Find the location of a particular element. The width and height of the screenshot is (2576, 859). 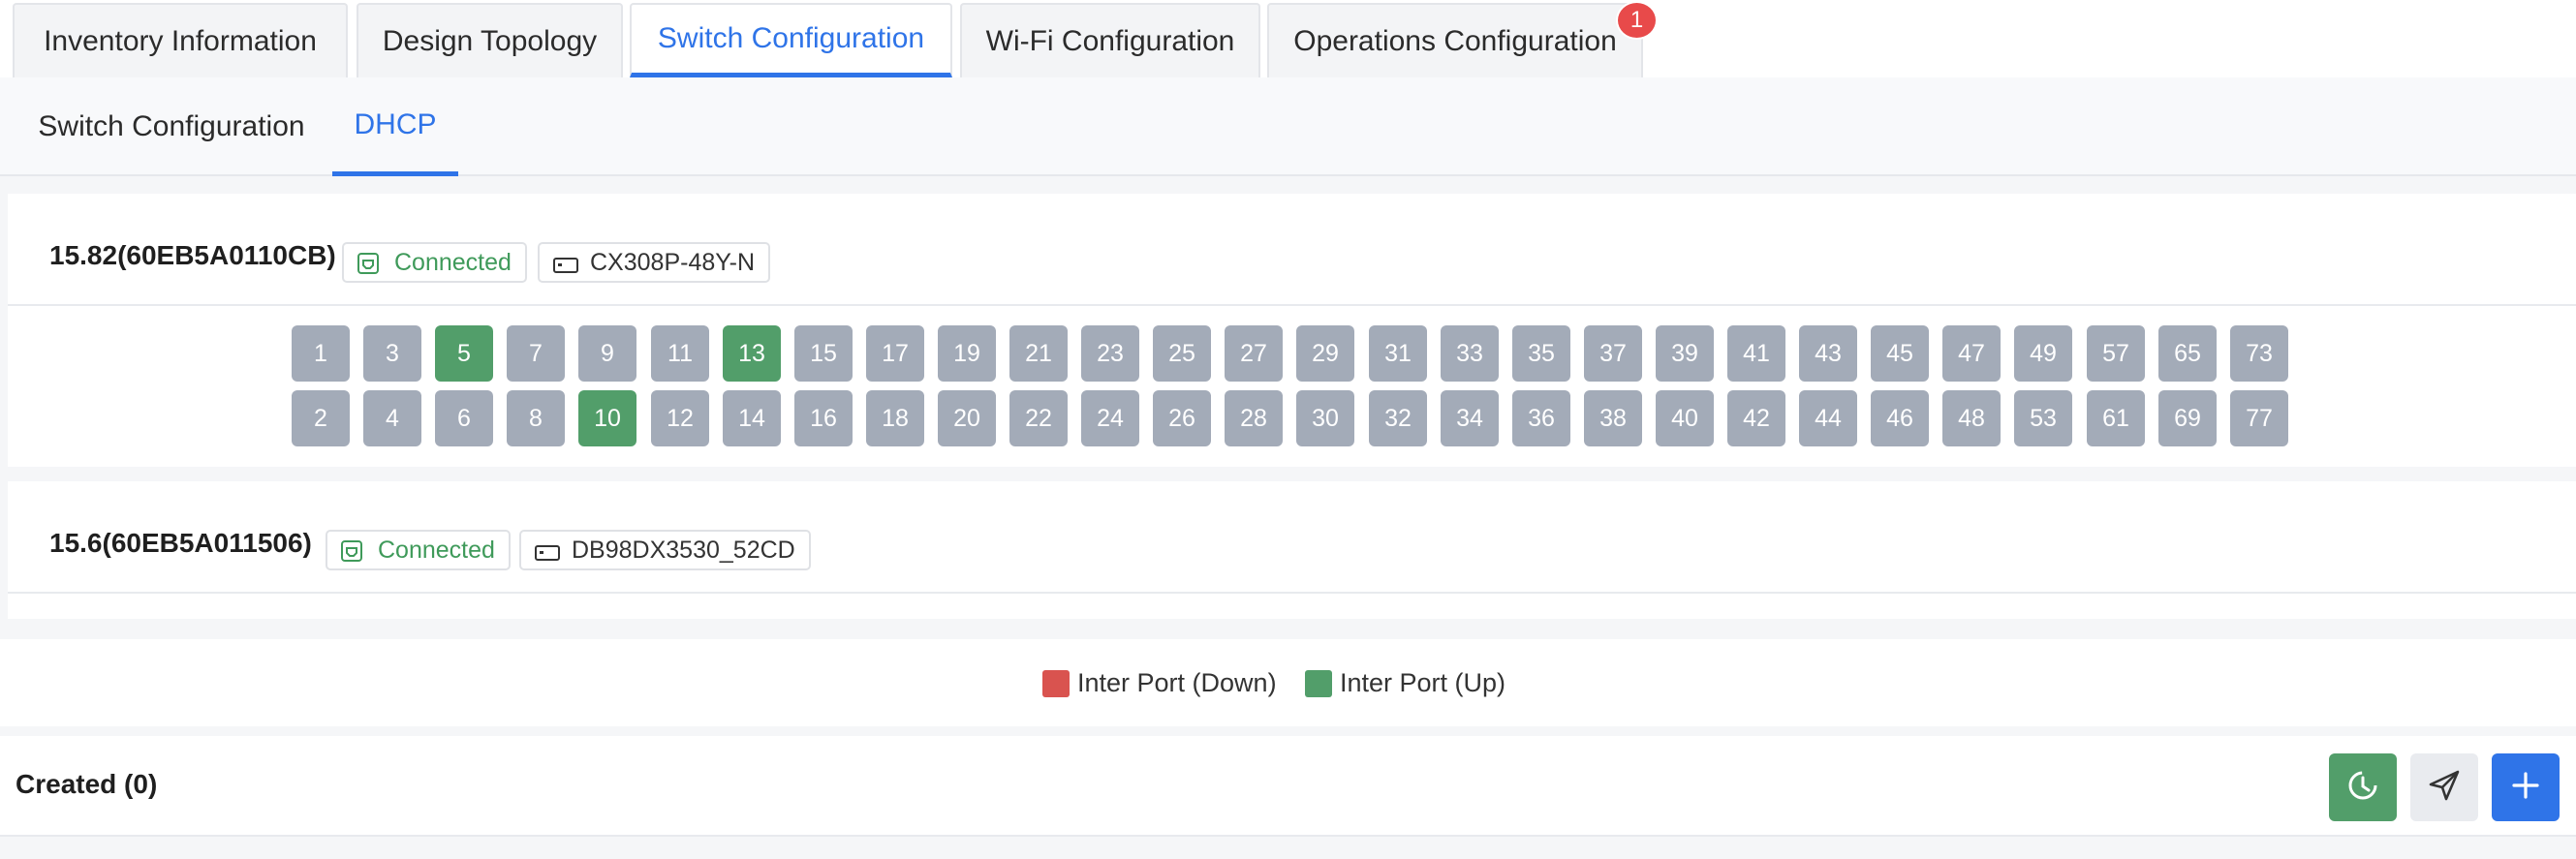

port-57: 57 is located at coordinates (2116, 354).